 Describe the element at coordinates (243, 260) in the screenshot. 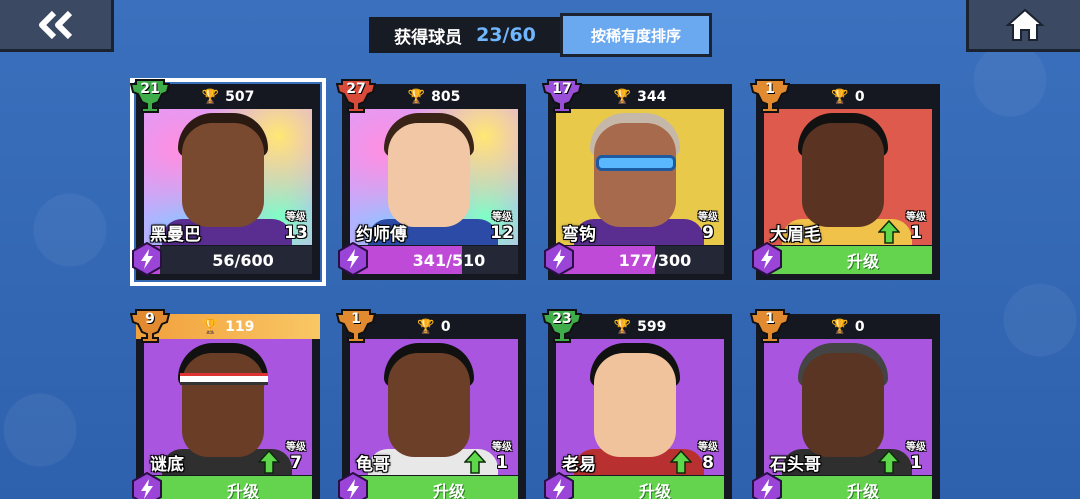

I see `progress-text: 56/600` at that location.